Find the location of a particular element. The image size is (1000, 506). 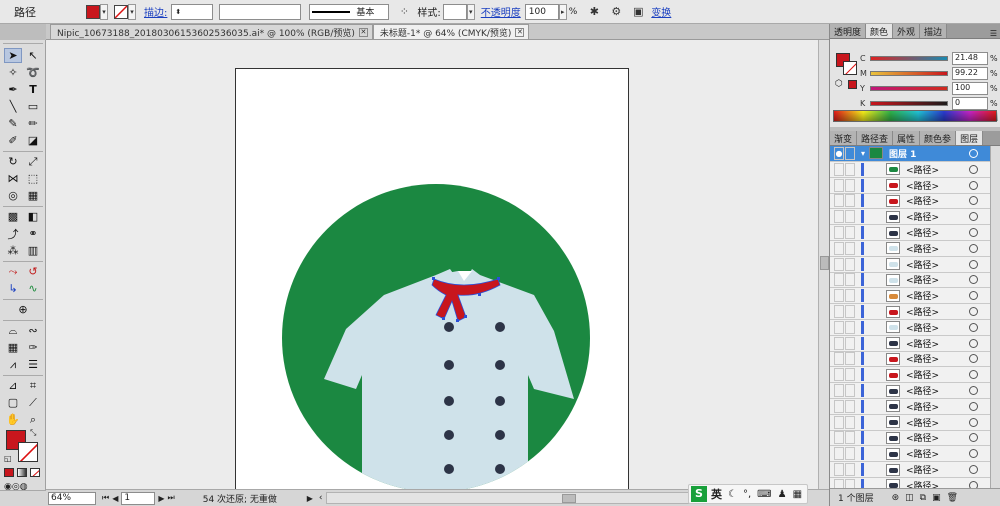

envelope-tool-icon: ⌓ is located at coordinates (13, 330).